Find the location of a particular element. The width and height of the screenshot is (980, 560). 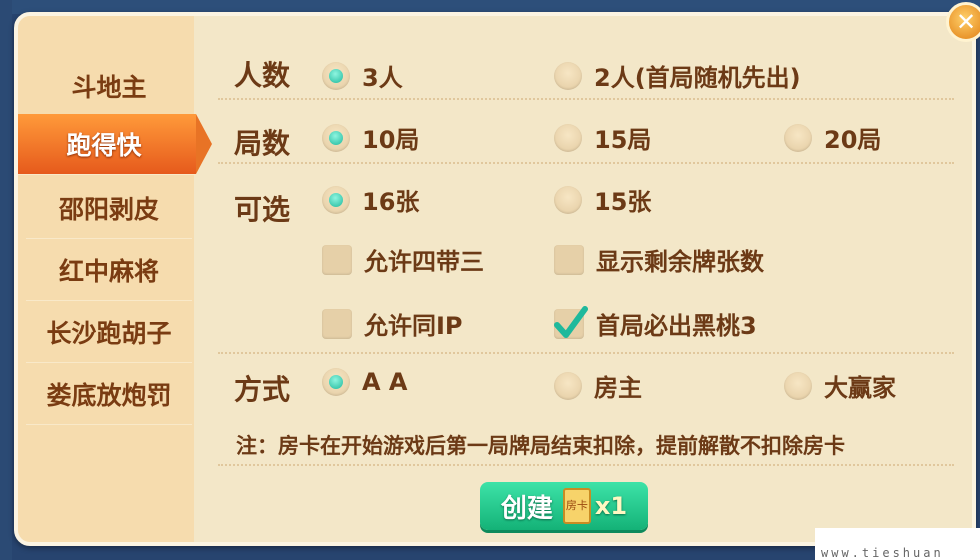

checkbox-first-round-spade-3: 首局必出黑桃3 is located at coordinates (655, 323).